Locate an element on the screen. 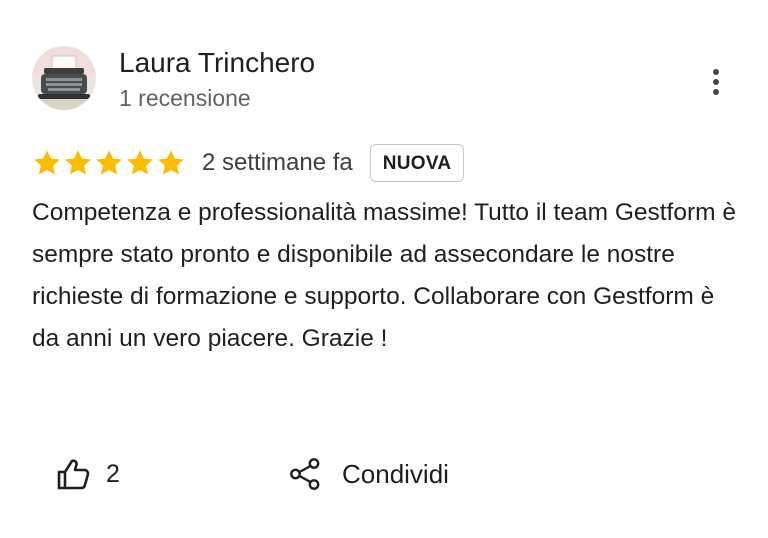 The width and height of the screenshot is (768, 538). author-avatar is located at coordinates (64, 78).